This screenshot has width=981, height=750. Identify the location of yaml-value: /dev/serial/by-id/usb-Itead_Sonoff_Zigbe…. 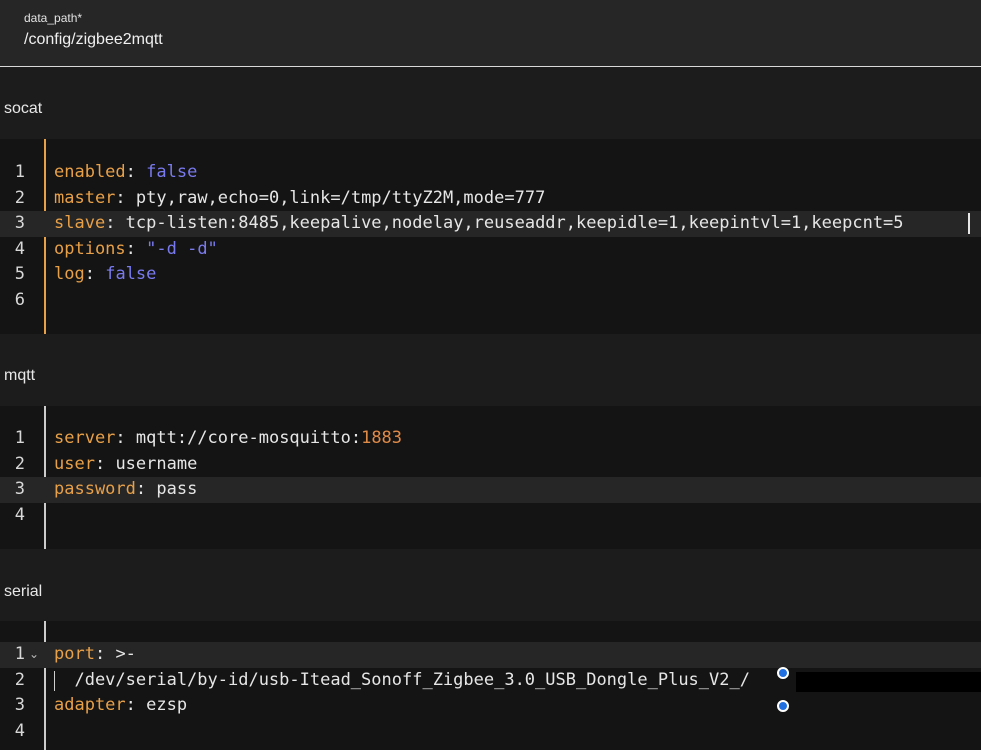
(402, 679).